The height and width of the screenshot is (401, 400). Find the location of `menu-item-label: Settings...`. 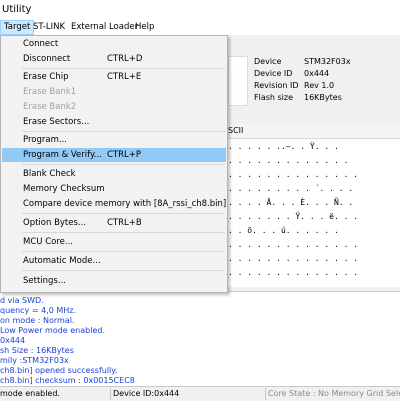

menu-item-label: Settings... is located at coordinates (44, 281).